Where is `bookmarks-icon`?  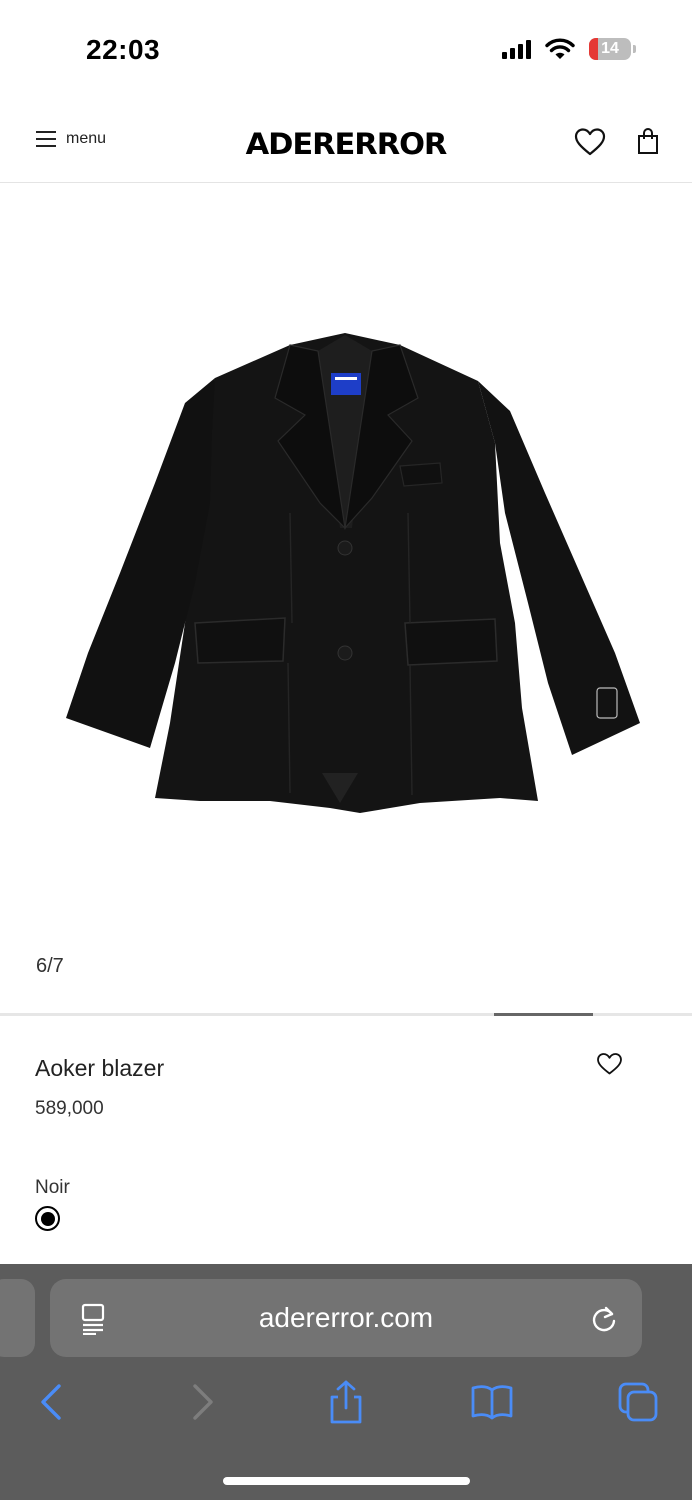
bookmarks-icon is located at coordinates (492, 1402).